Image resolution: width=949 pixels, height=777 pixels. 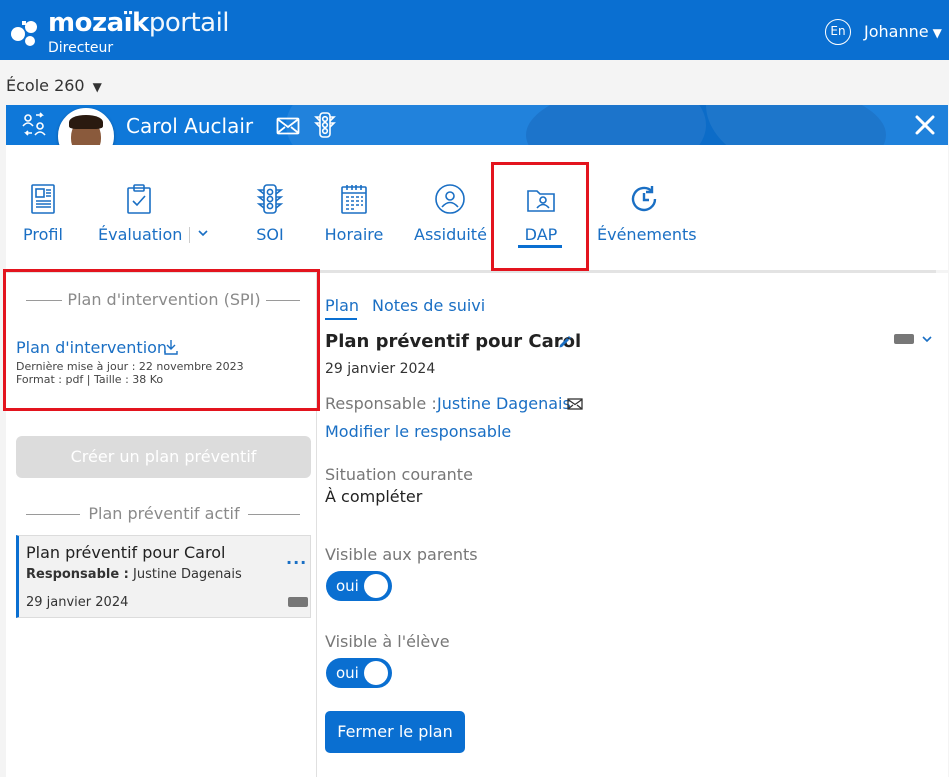 What do you see at coordinates (341, 319) in the screenshot?
I see `active-tab-indicator` at bounding box center [341, 319].